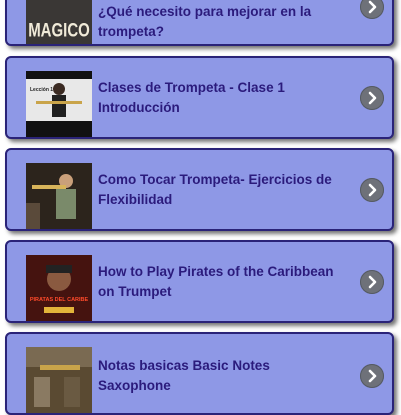 The height and width of the screenshot is (415, 401). What do you see at coordinates (59, 380) in the screenshot?
I see `saxophone-thumbnail` at bounding box center [59, 380].